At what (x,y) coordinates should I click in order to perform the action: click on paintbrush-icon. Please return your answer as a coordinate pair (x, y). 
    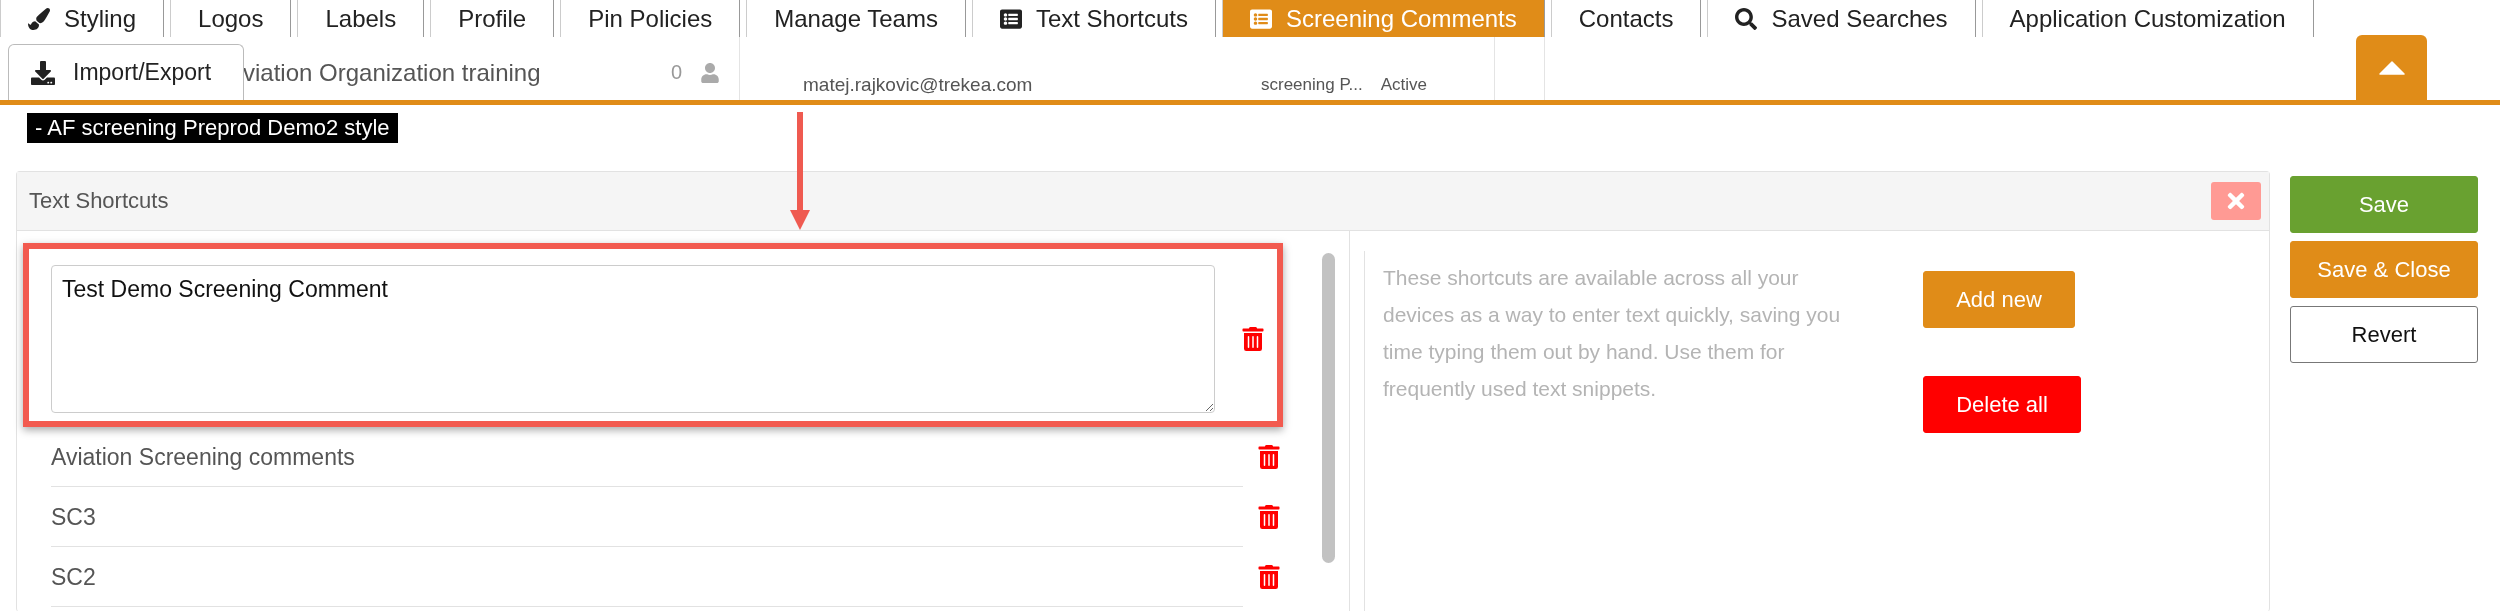
    Looking at the image, I should click on (39, 18).